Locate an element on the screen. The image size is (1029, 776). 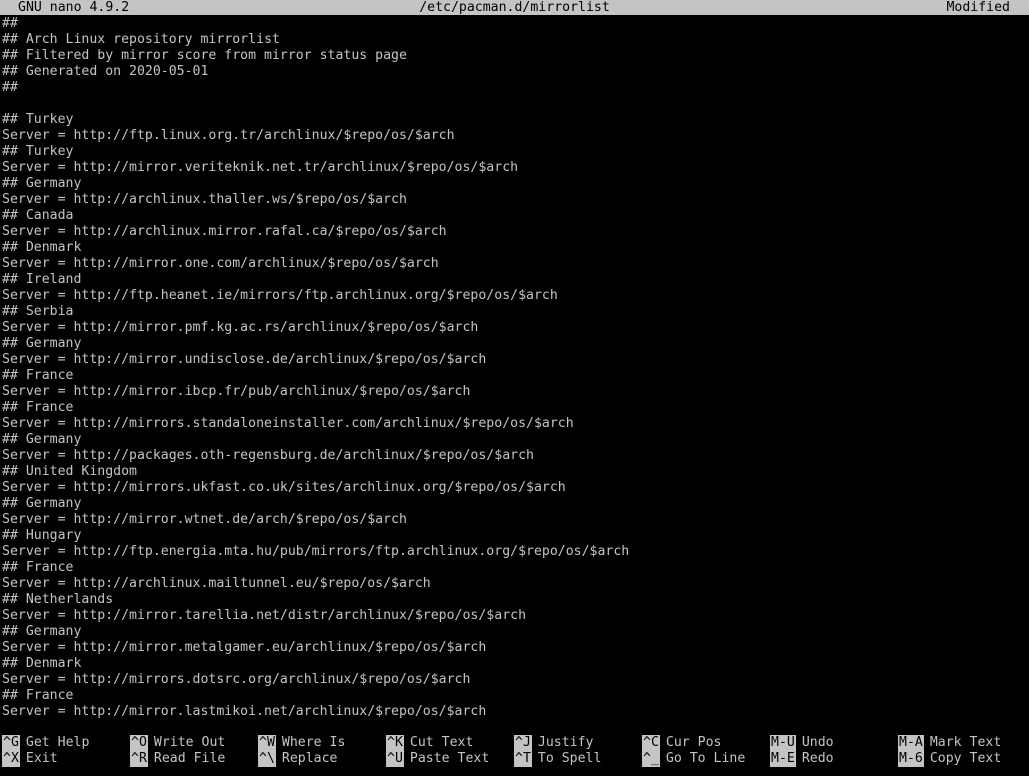
shortcut-key: ^X is located at coordinates (11, 759).